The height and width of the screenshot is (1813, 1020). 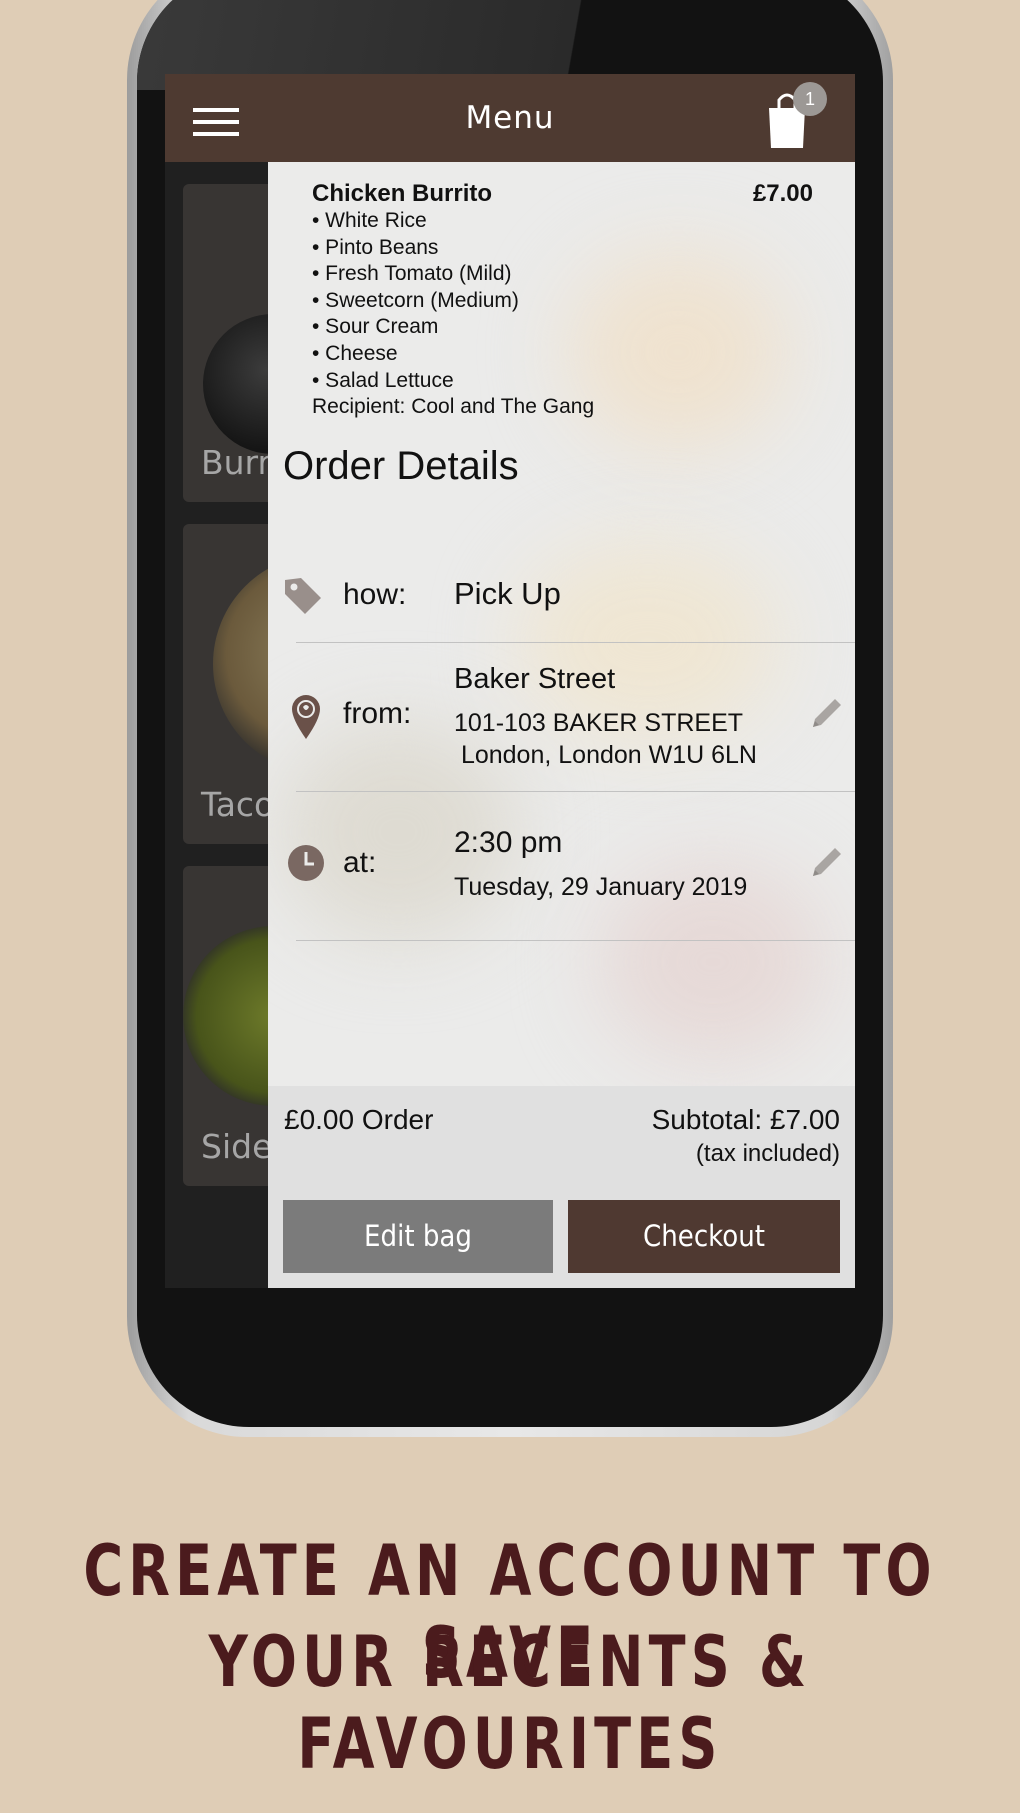 I want to click on page-title: Menu, so click(x=510, y=118).